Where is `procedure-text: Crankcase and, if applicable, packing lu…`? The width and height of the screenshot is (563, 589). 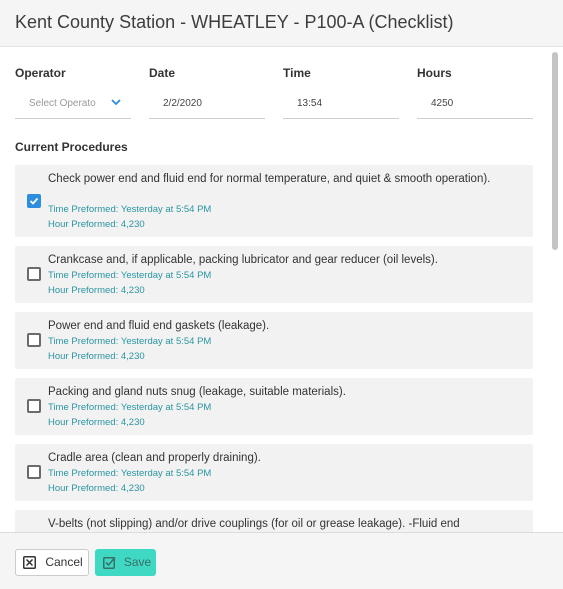
procedure-text: Crankcase and, if applicable, packing lu… is located at coordinates (243, 260).